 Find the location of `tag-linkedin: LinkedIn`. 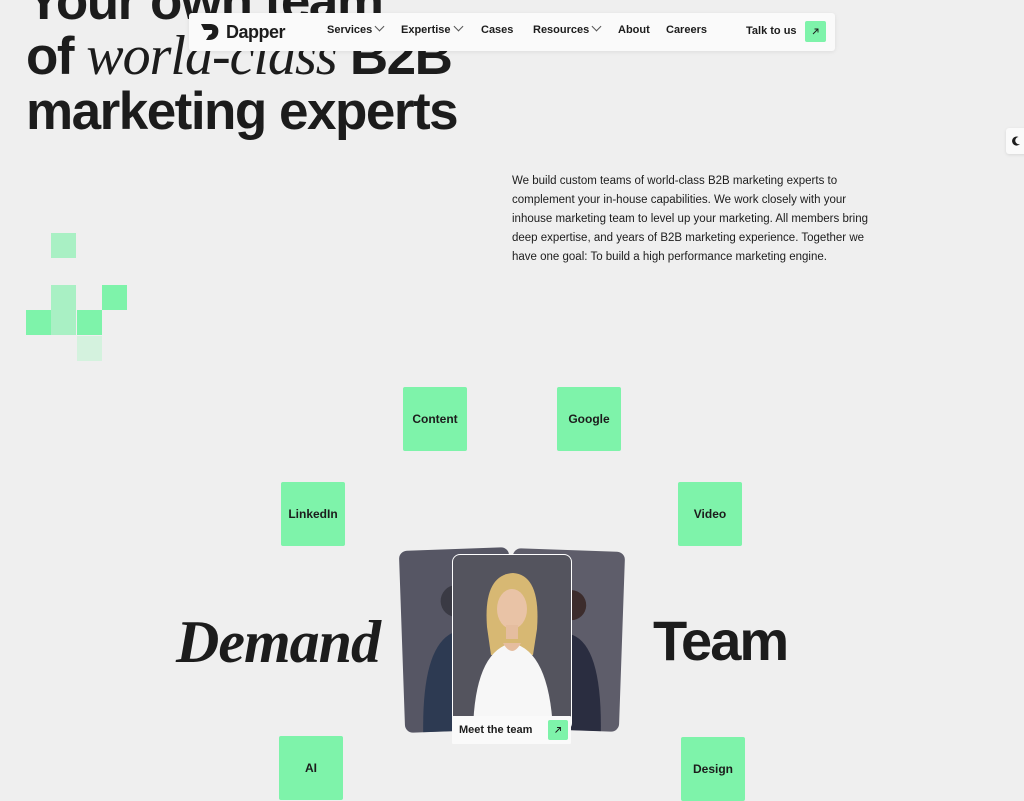

tag-linkedin: LinkedIn is located at coordinates (313, 514).